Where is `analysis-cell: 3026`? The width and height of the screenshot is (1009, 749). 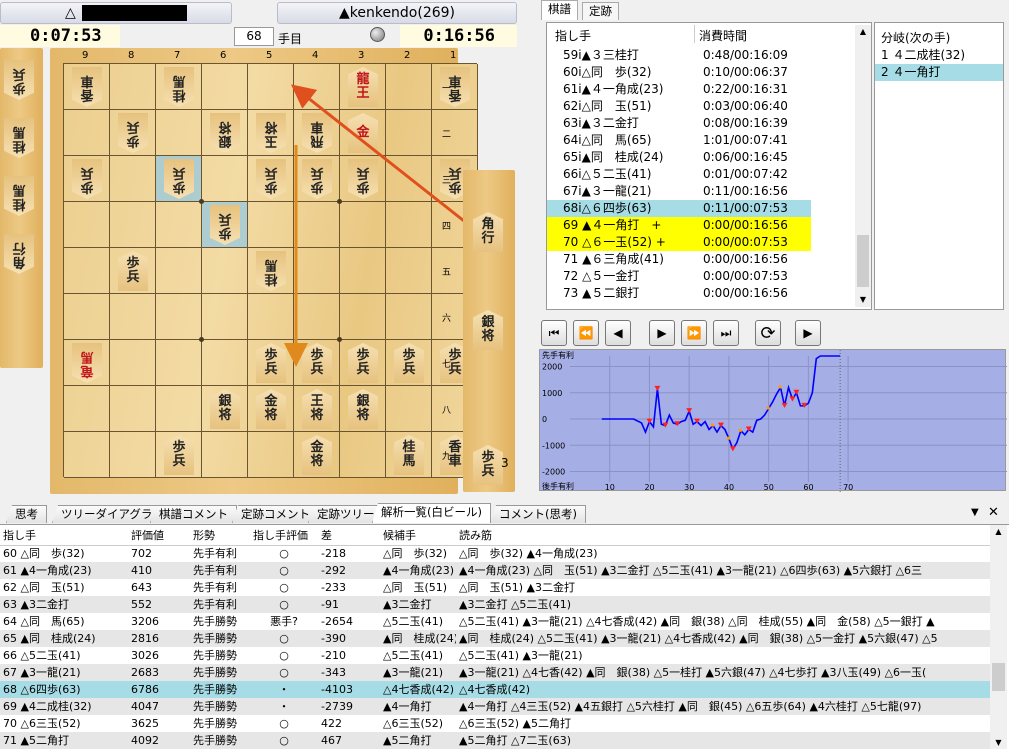 analysis-cell: 3026 is located at coordinates (145, 655).